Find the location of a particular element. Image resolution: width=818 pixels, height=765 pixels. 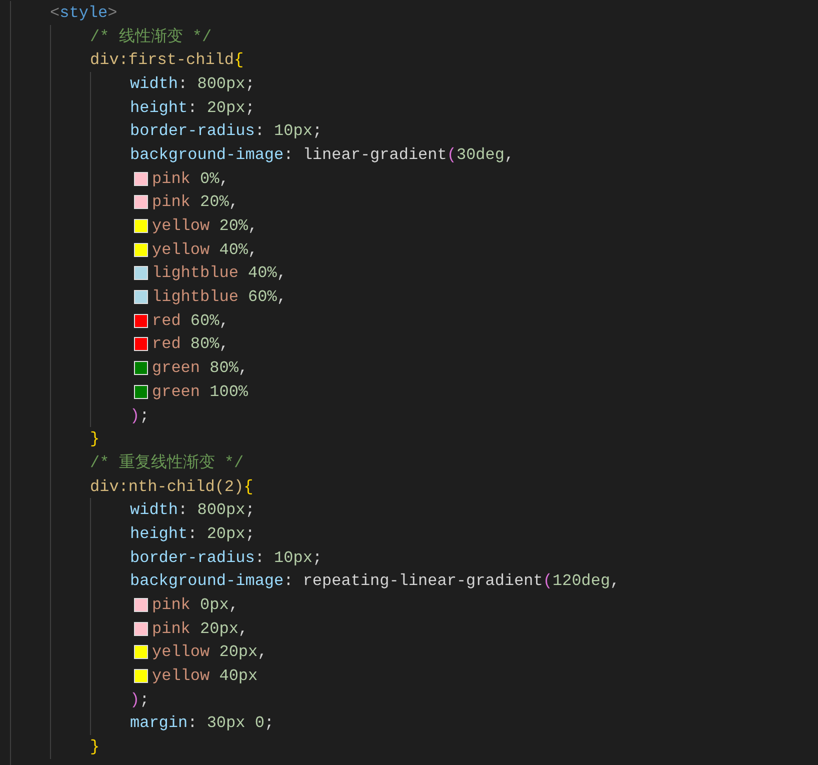

code-text: /* 线性渐变 */ is located at coordinates (151, 37).